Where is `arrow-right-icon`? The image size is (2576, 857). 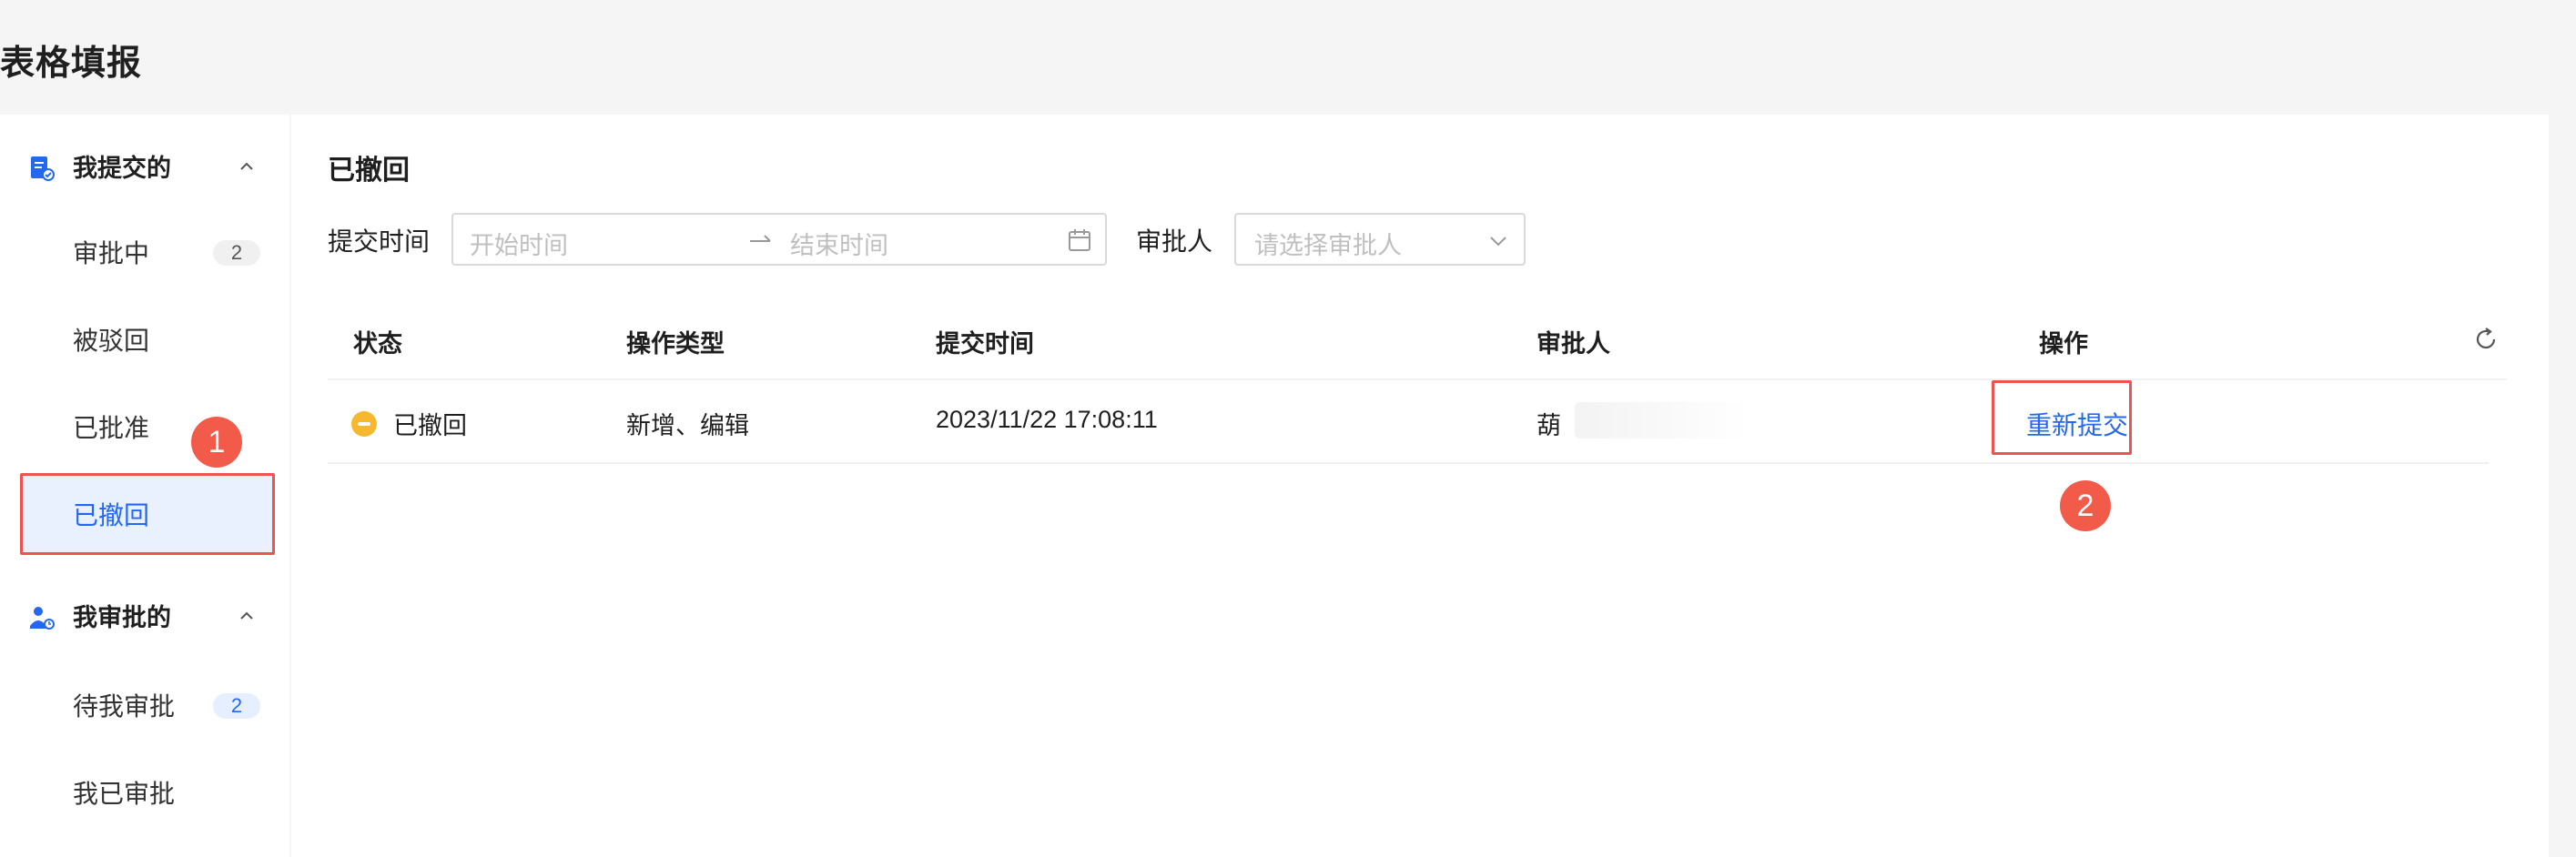 arrow-right-icon is located at coordinates (760, 238).